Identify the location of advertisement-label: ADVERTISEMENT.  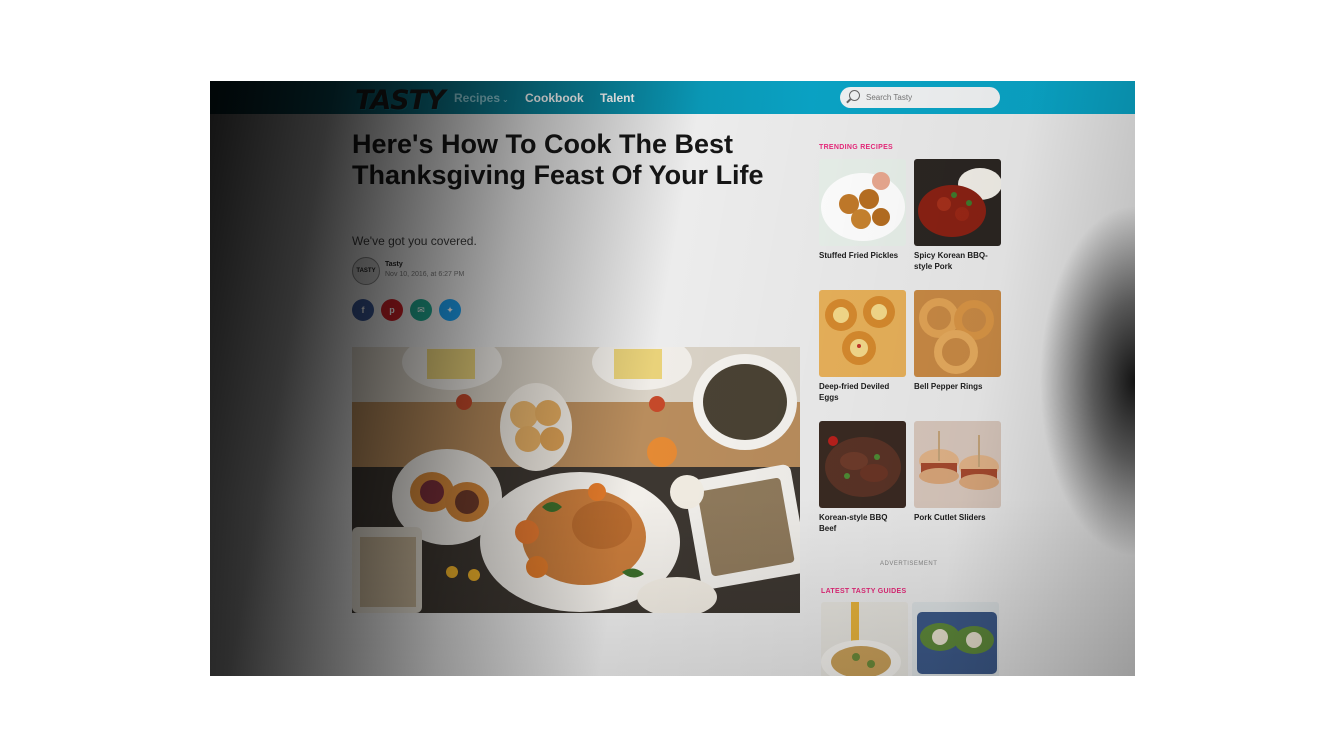
(909, 564).